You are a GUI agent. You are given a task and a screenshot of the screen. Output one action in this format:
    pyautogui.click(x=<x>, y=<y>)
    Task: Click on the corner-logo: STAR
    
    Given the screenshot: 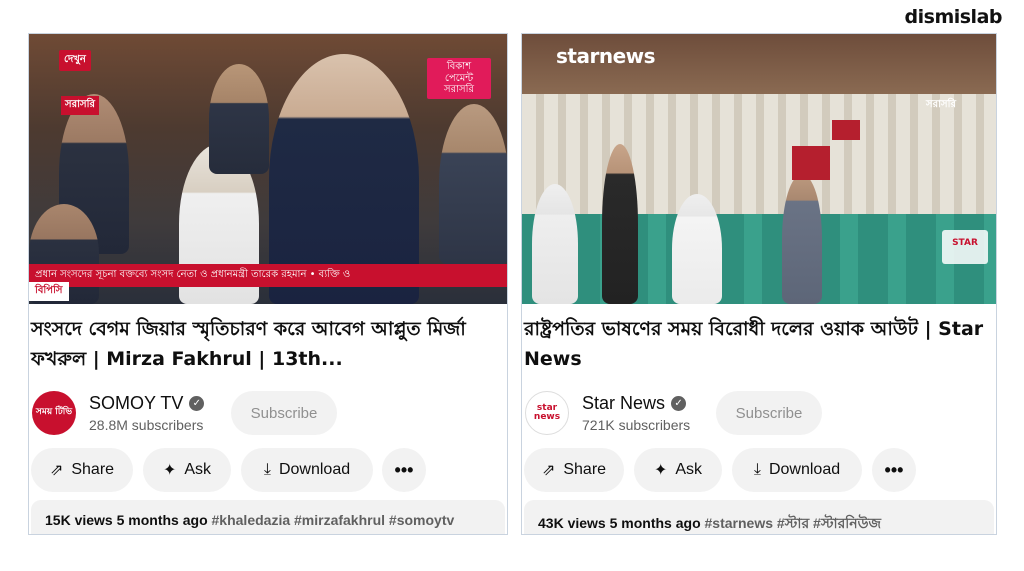 What is the action you would take?
    pyautogui.click(x=965, y=247)
    